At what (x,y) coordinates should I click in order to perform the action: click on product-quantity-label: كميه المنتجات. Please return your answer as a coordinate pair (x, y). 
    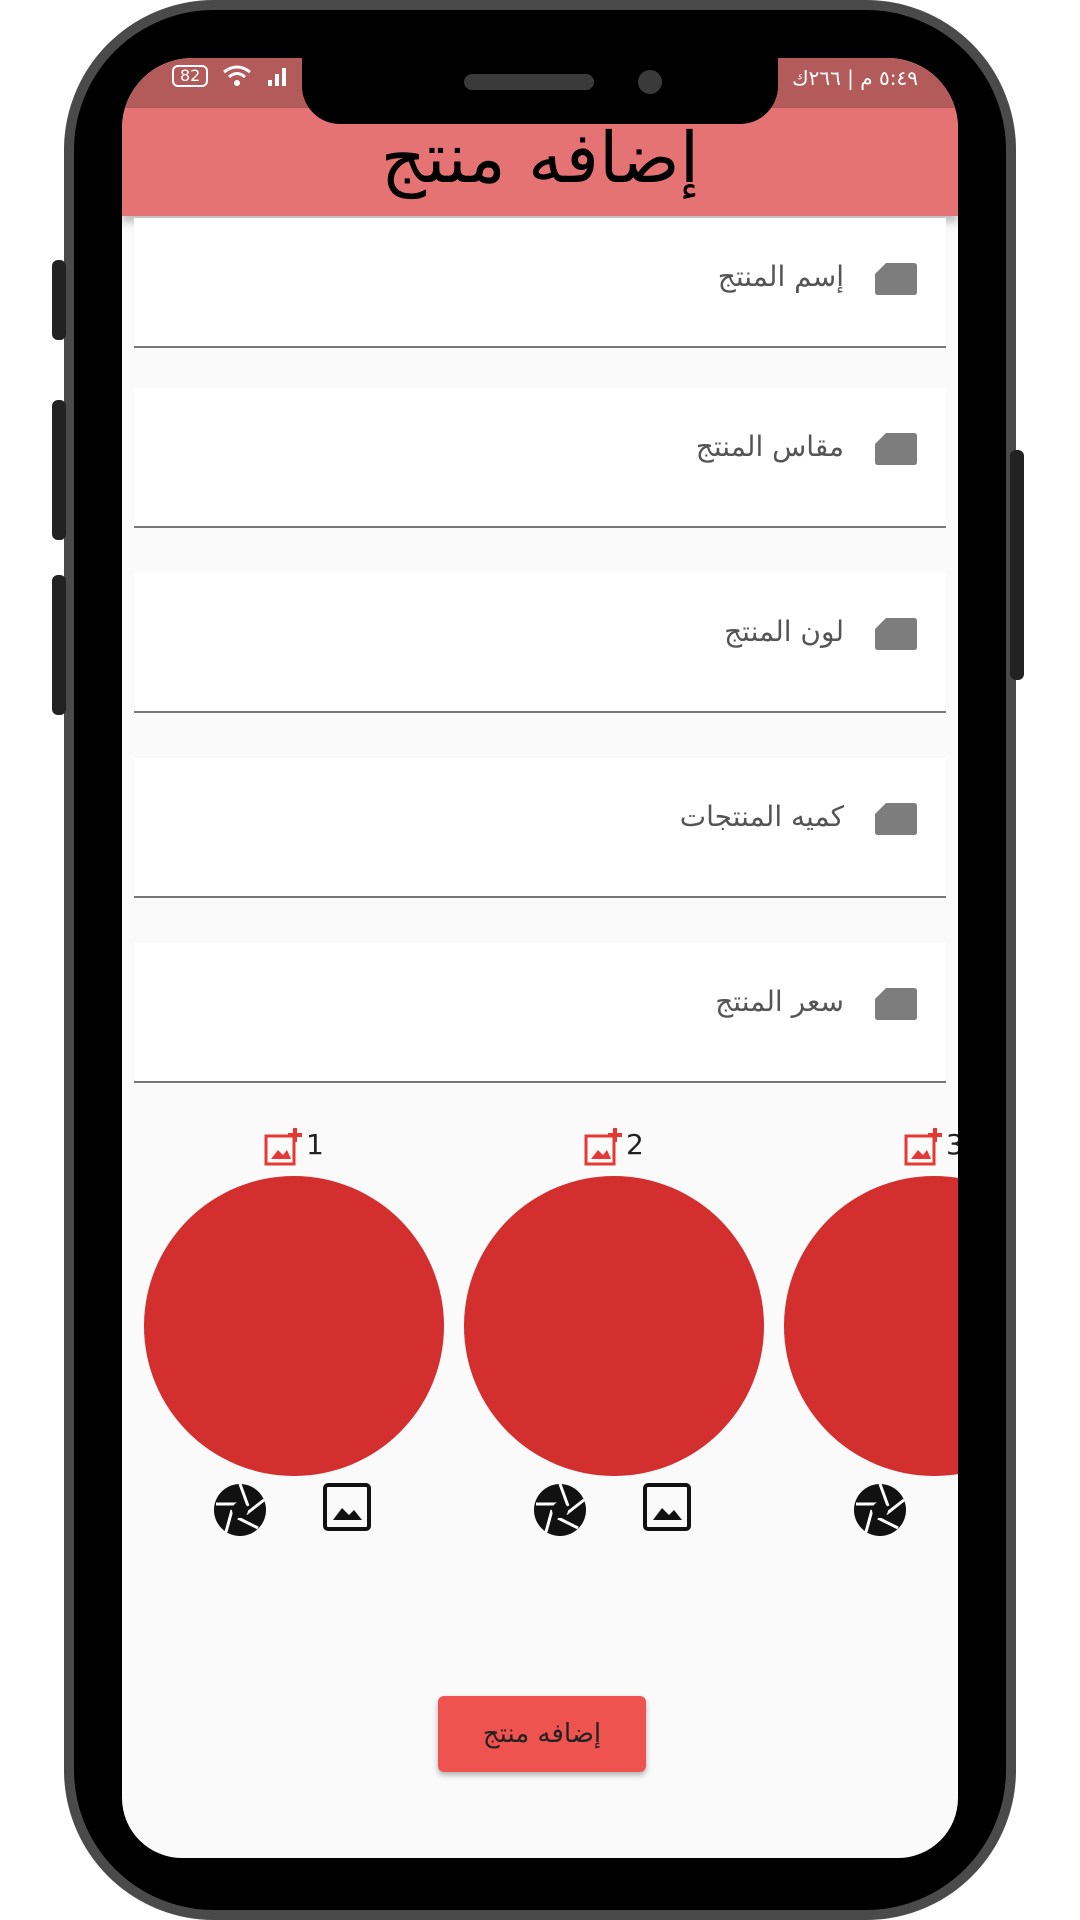
    Looking at the image, I should click on (761, 816).